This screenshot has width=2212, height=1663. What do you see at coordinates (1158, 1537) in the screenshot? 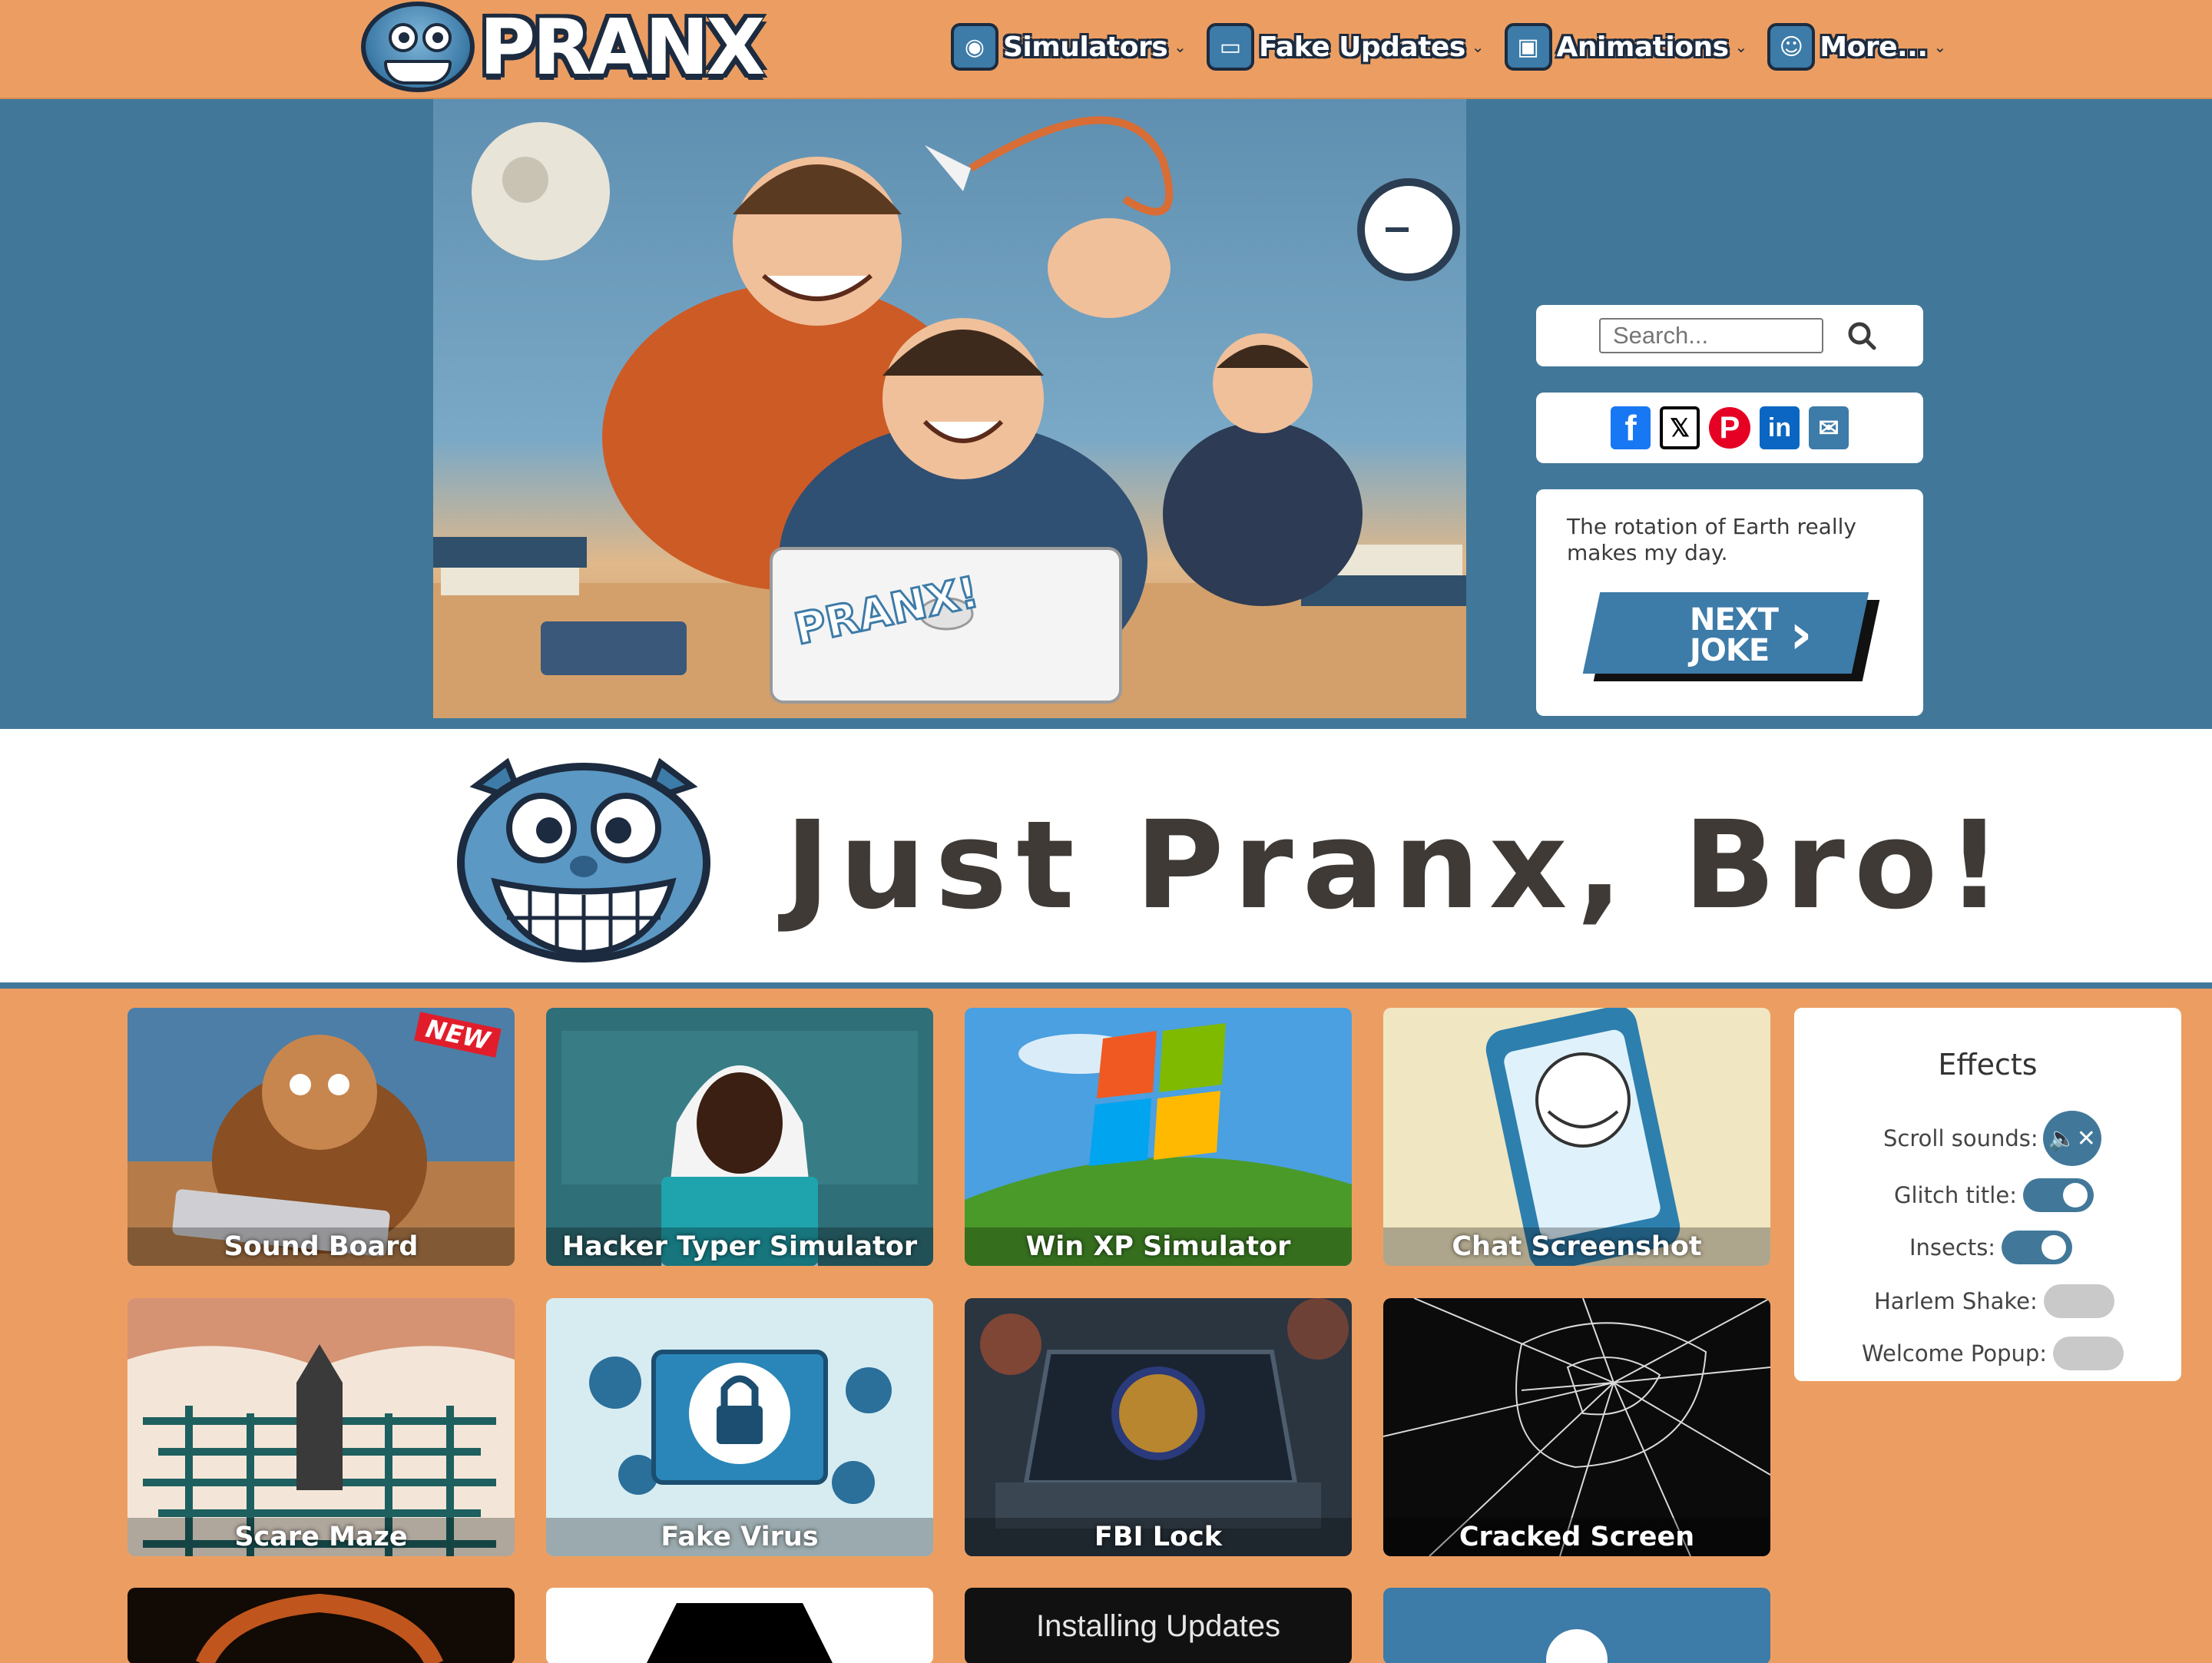
I see `card-title: FBI Lock` at bounding box center [1158, 1537].